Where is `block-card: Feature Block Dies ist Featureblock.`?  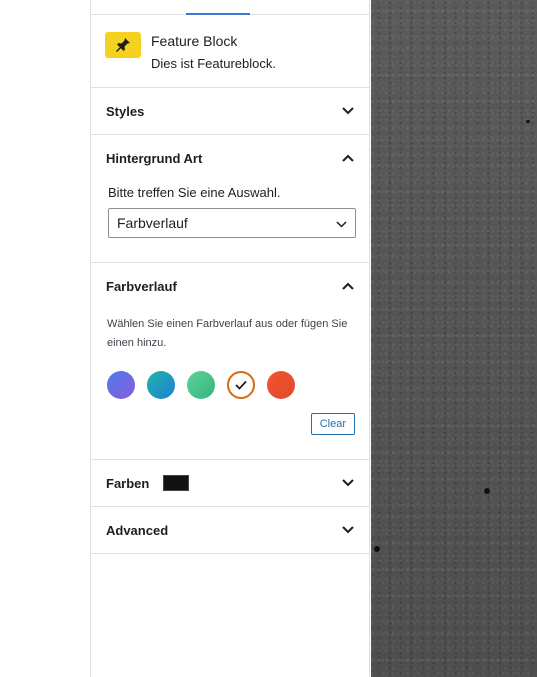 block-card: Feature Block Dies ist Featureblock. is located at coordinates (230, 51).